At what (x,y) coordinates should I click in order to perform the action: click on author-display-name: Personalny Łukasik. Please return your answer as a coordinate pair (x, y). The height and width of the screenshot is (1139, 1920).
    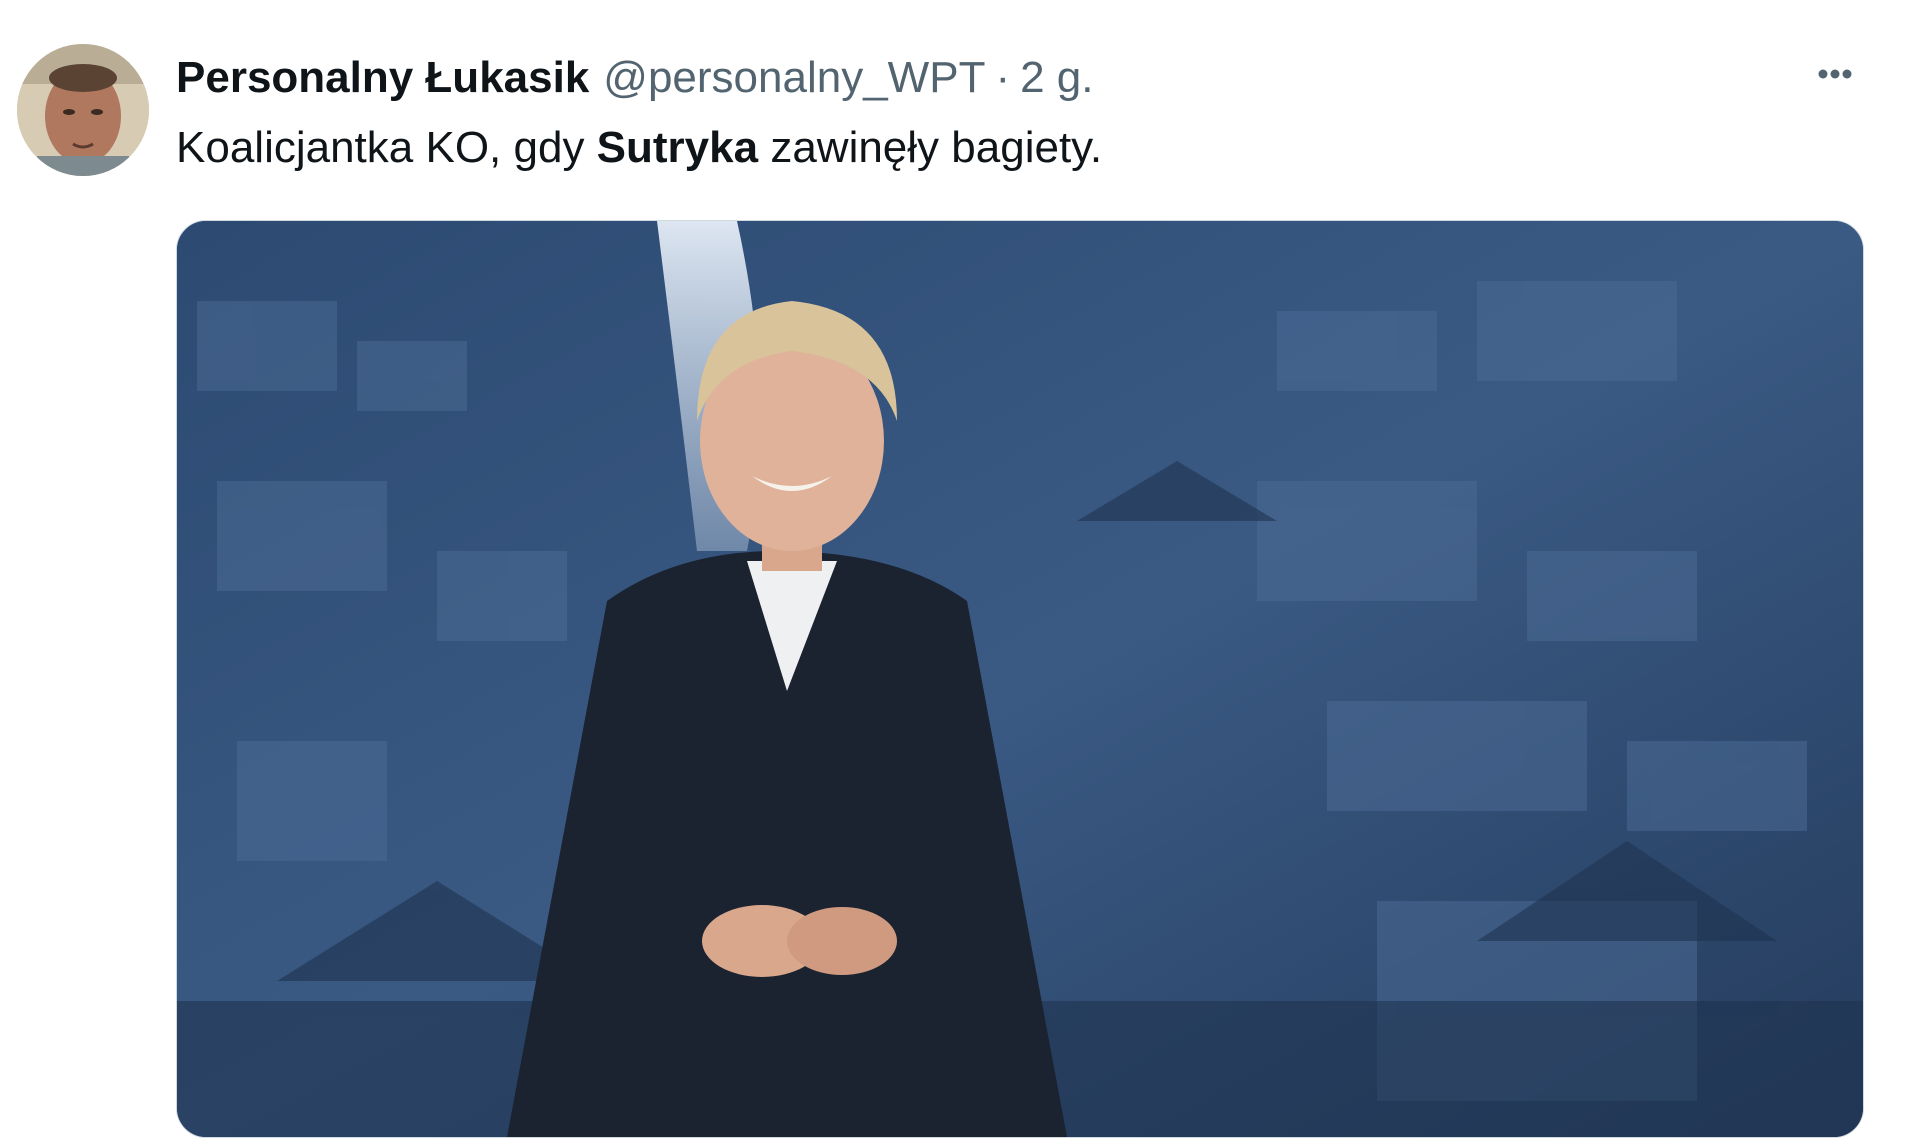
    Looking at the image, I should click on (382, 78).